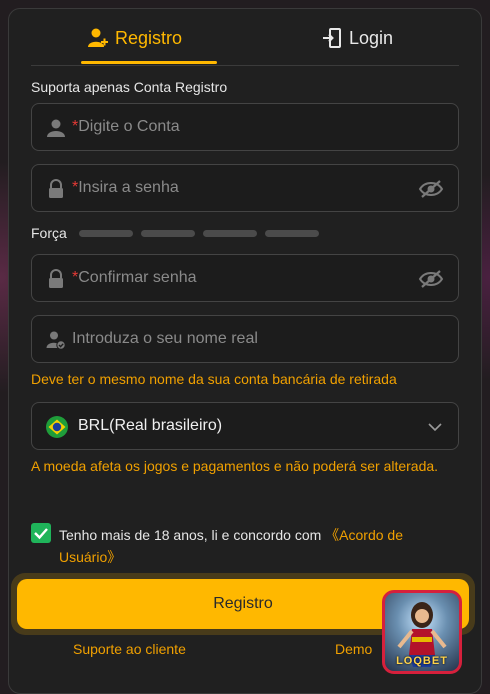 This screenshot has height=694, width=490. What do you see at coordinates (49, 233) in the screenshot?
I see `strength-label: Força` at bounding box center [49, 233].